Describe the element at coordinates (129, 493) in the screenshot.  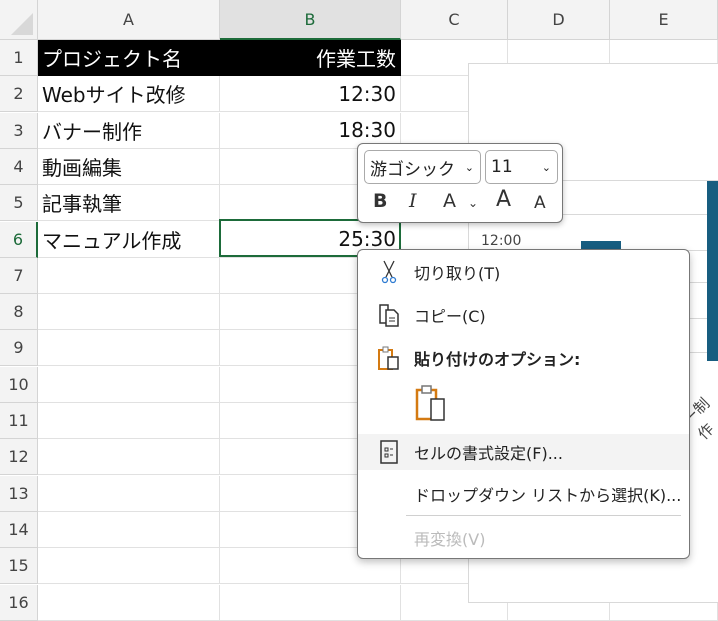
I see `cell-a13` at that location.